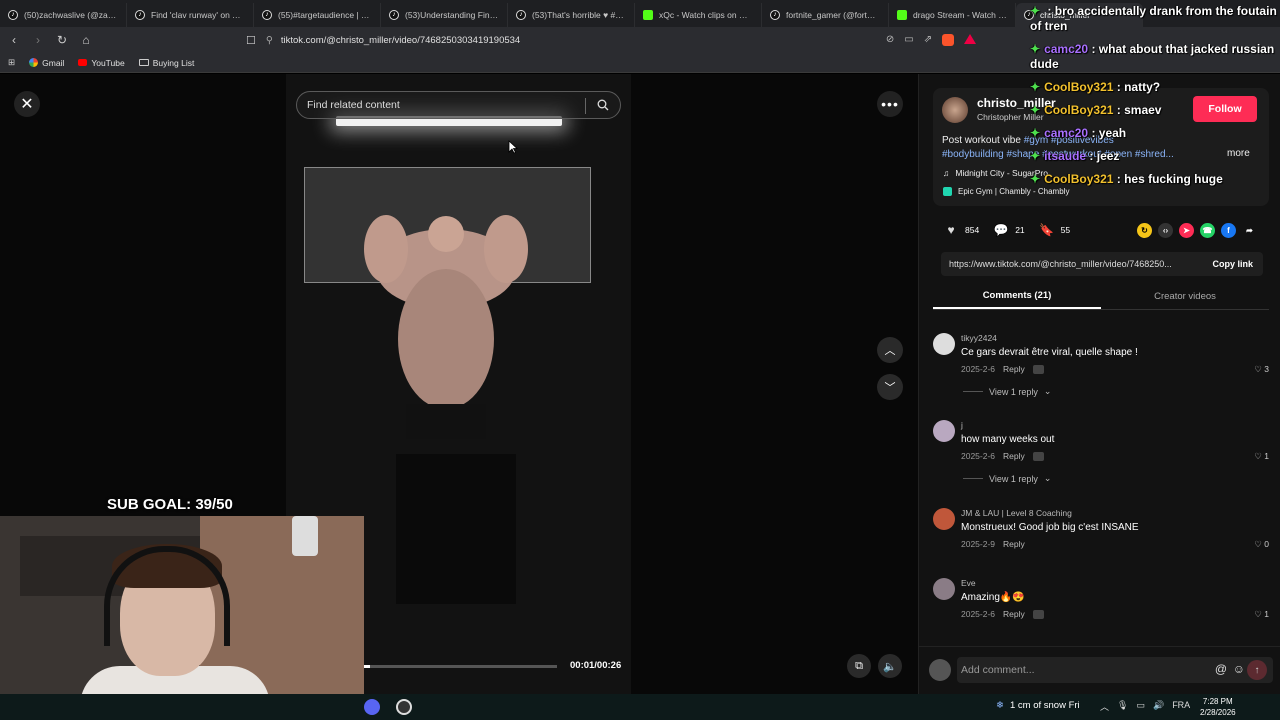  What do you see at coordinates (444, 15) in the screenshot?
I see `browser-tab: ♪ (53)Understanding Finaste` at bounding box center [444, 15].